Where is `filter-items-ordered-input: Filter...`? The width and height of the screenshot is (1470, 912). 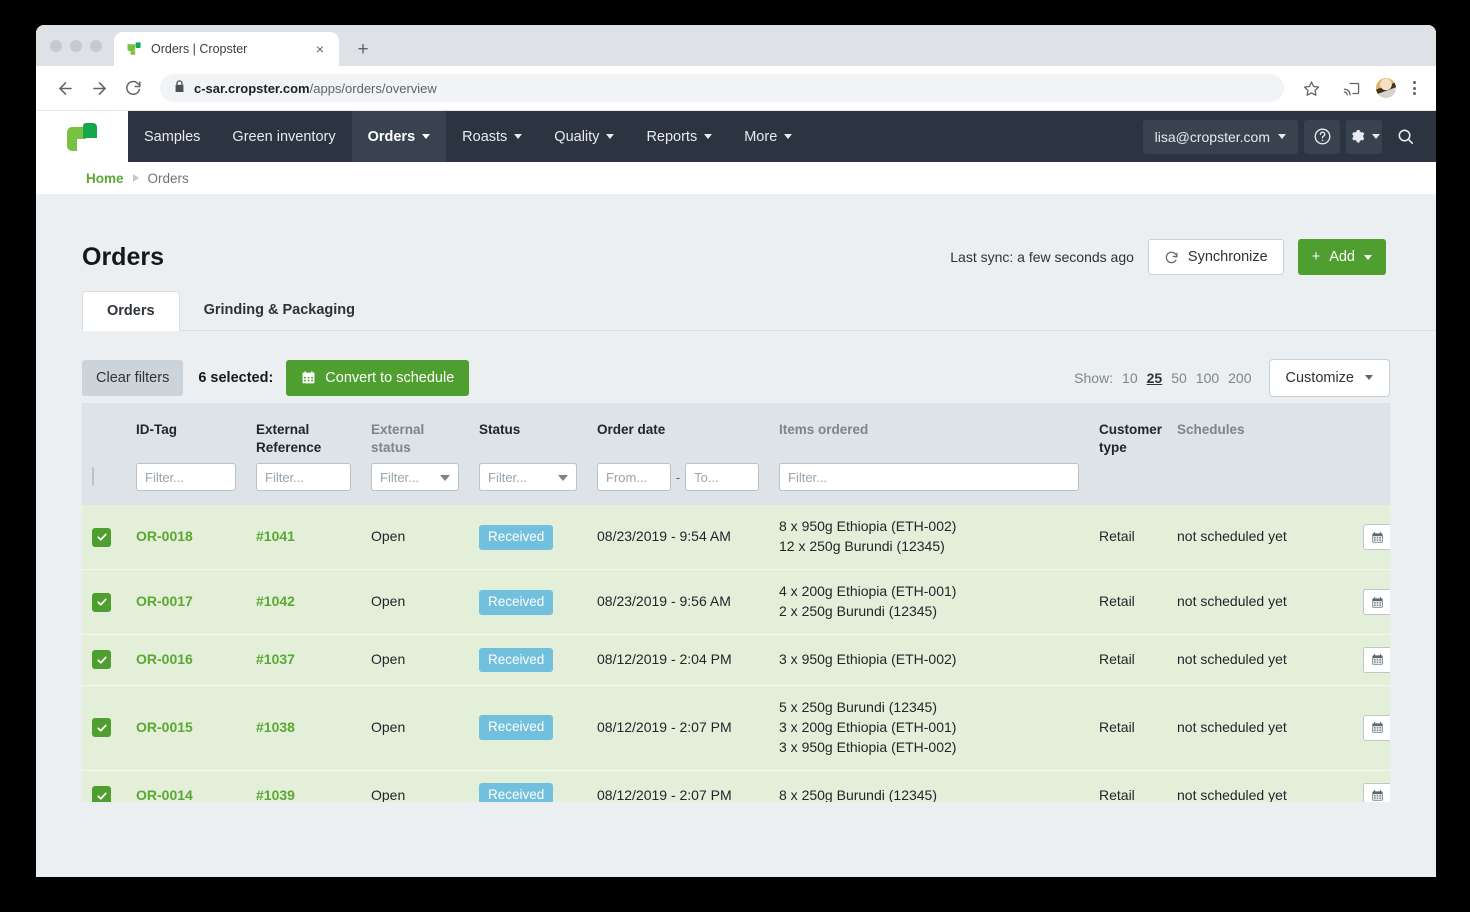 filter-items-ordered-input: Filter... is located at coordinates (929, 477).